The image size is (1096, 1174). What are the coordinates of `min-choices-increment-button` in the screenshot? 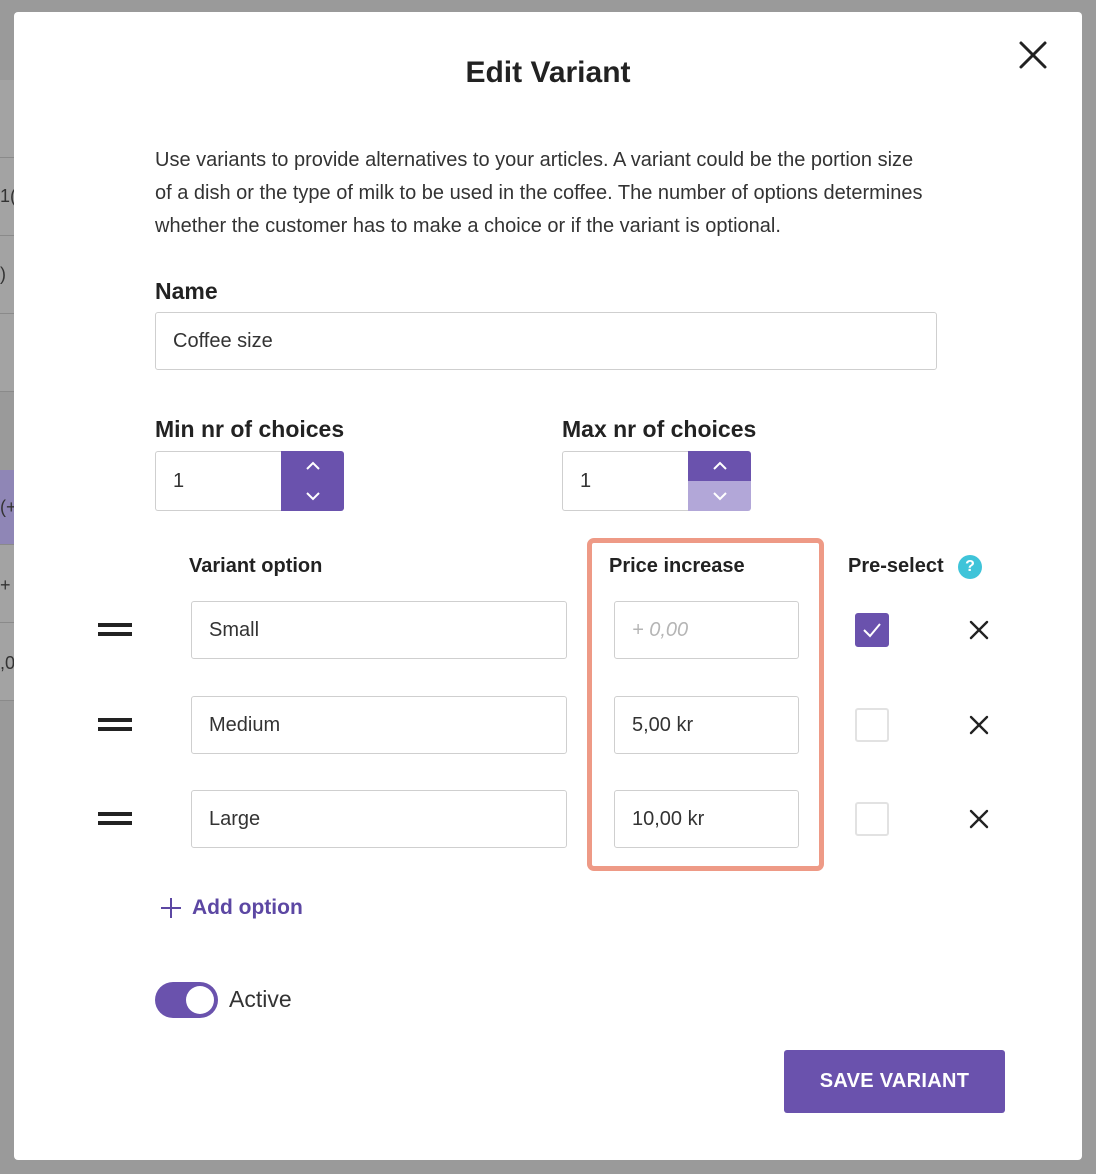 It's located at (312, 466).